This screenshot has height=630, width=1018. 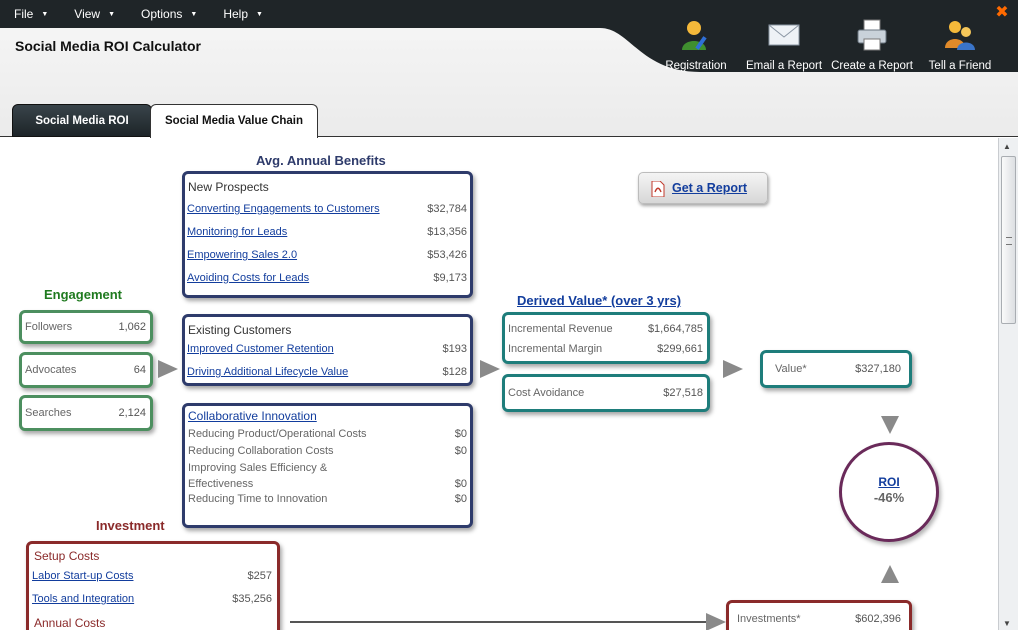 What do you see at coordinates (1008, 384) in the screenshot?
I see `vertical-scrollbar: ▲ ▼` at bounding box center [1008, 384].